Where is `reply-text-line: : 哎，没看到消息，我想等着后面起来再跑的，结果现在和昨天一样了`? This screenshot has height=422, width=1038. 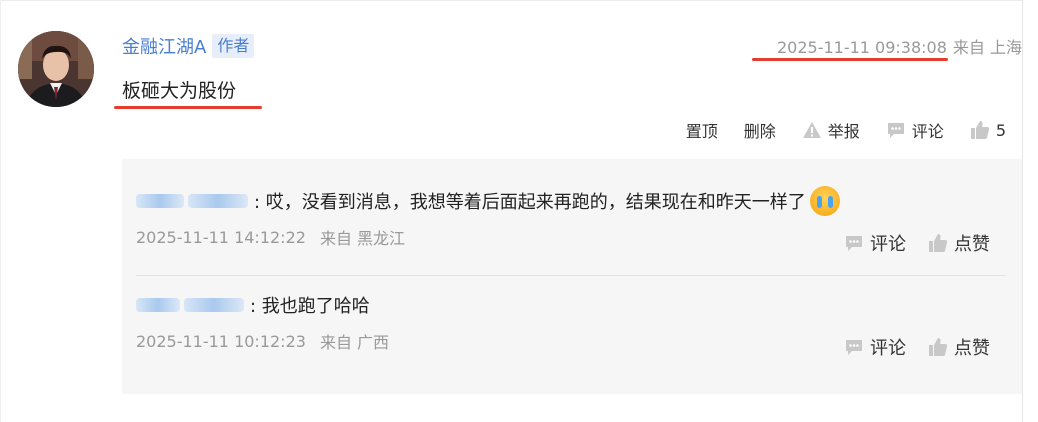 reply-text-line: : 哎，没看到消息，我想等着后面起来再跑的，结果现在和昨天一样了 is located at coordinates (571, 201).